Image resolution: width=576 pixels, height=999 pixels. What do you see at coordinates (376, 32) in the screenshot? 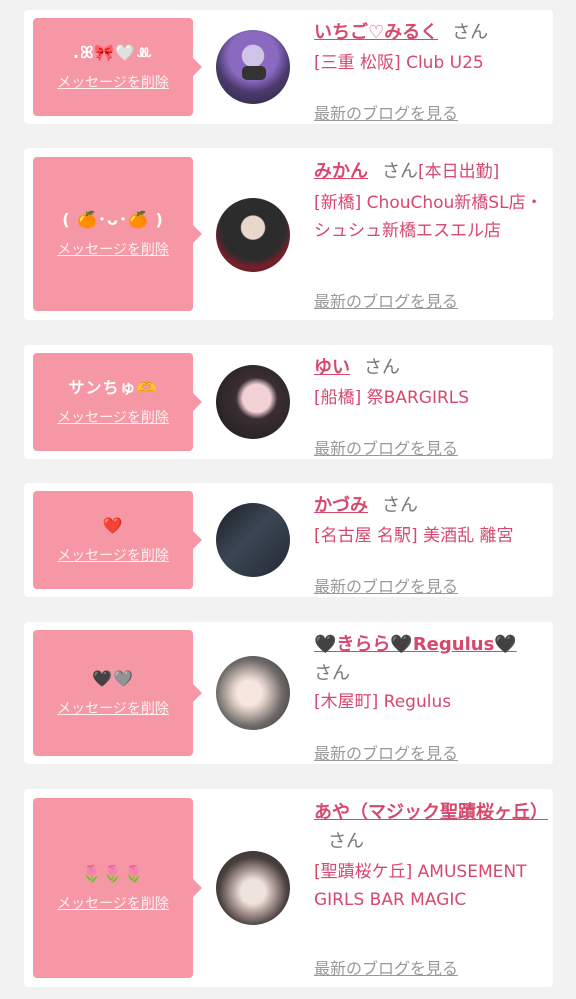
I see `cast-name-link: いちご♡みるく` at bounding box center [376, 32].